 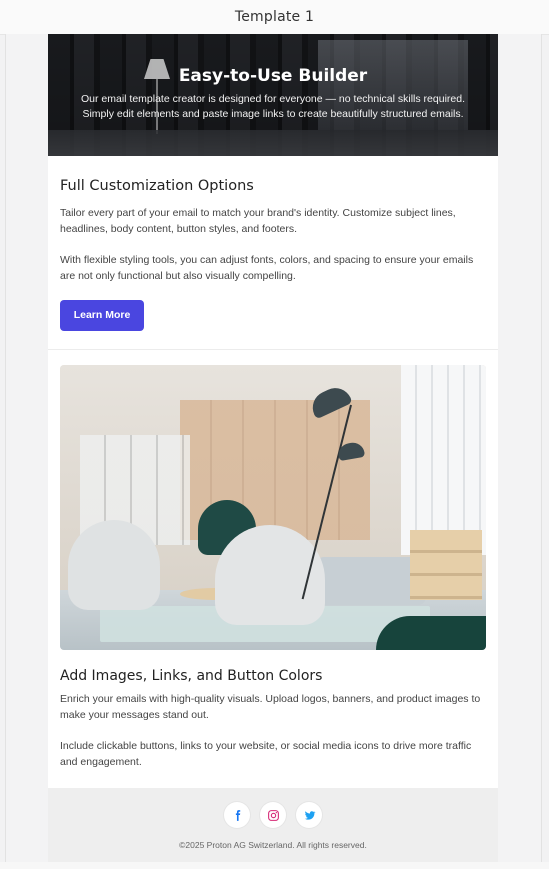 I want to click on instagram-icon, so click(x=273, y=815).